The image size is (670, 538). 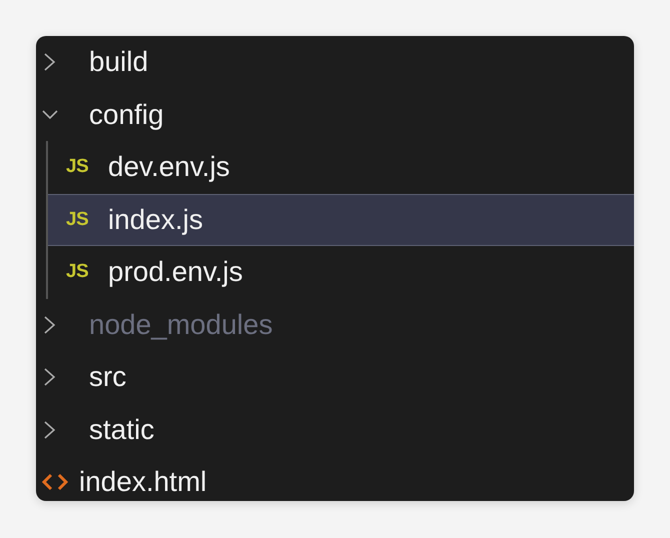 I want to click on tree-item: build, so click(x=335, y=62).